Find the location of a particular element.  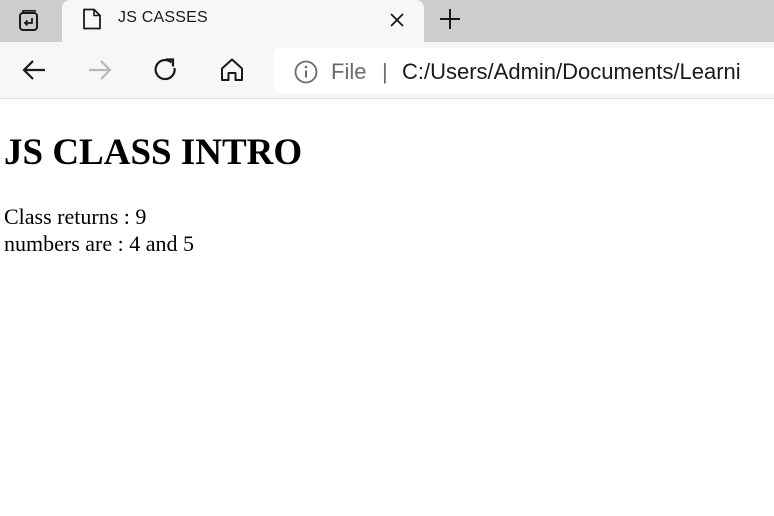

tab-actions-icon is located at coordinates (29, 21).